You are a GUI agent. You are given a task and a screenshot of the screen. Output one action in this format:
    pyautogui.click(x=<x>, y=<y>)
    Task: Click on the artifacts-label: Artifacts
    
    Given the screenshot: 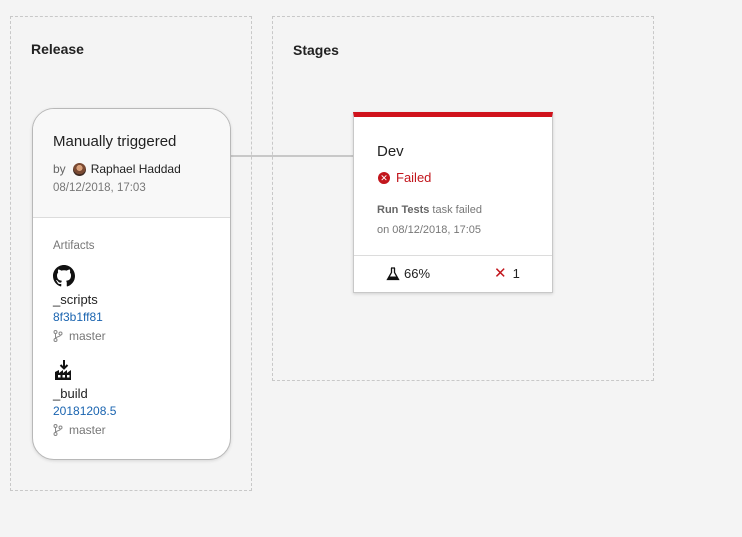 What is the action you would take?
    pyautogui.click(x=74, y=246)
    